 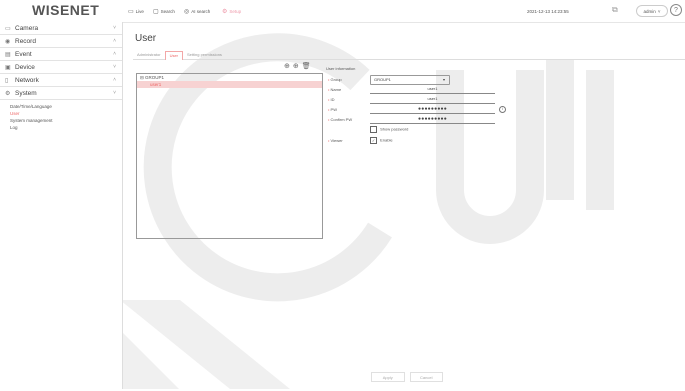 What do you see at coordinates (373, 129) in the screenshot?
I see `show-password-checkbox` at bounding box center [373, 129].